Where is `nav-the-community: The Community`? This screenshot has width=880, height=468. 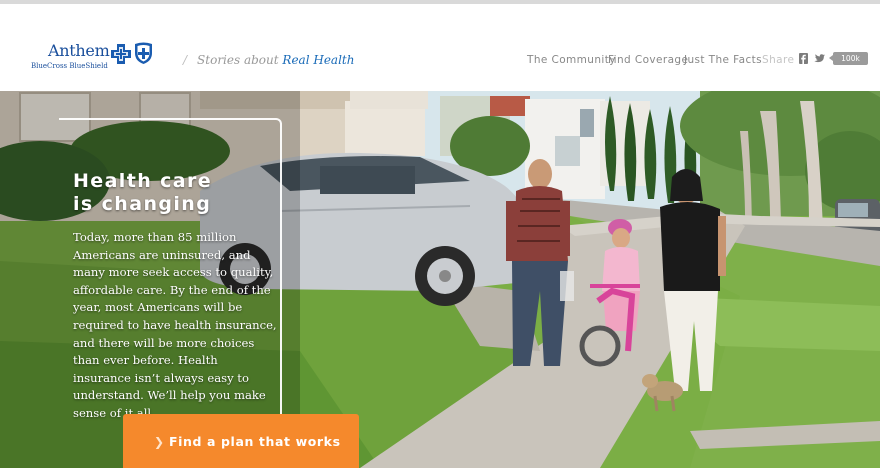
nav-the-community: The Community is located at coordinates (571, 60).